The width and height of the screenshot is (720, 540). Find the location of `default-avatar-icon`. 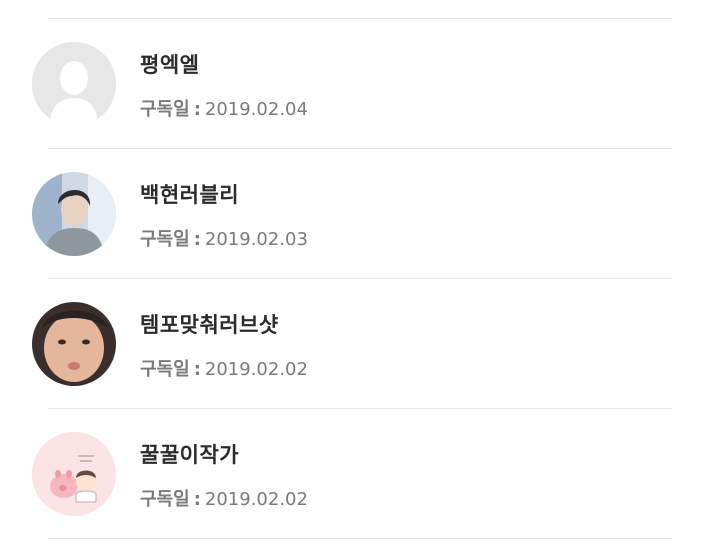

default-avatar-icon is located at coordinates (74, 84).